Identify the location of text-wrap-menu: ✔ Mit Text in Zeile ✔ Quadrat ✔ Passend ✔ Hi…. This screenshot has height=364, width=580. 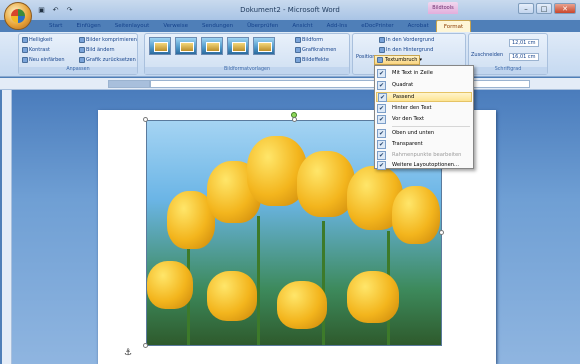
(424, 117).